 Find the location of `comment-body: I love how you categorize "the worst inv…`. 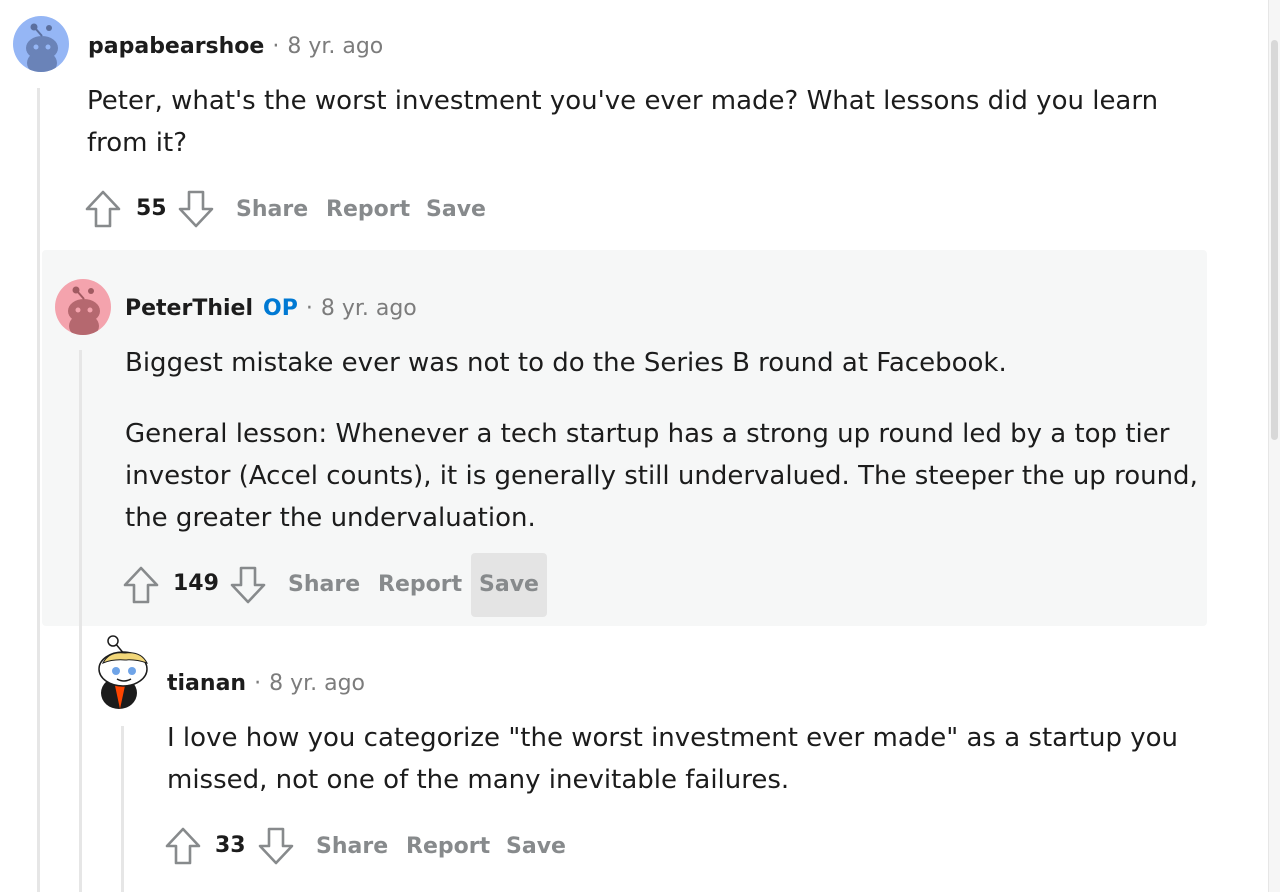

comment-body: I love how you categorize "the worst inv… is located at coordinates (672, 759).